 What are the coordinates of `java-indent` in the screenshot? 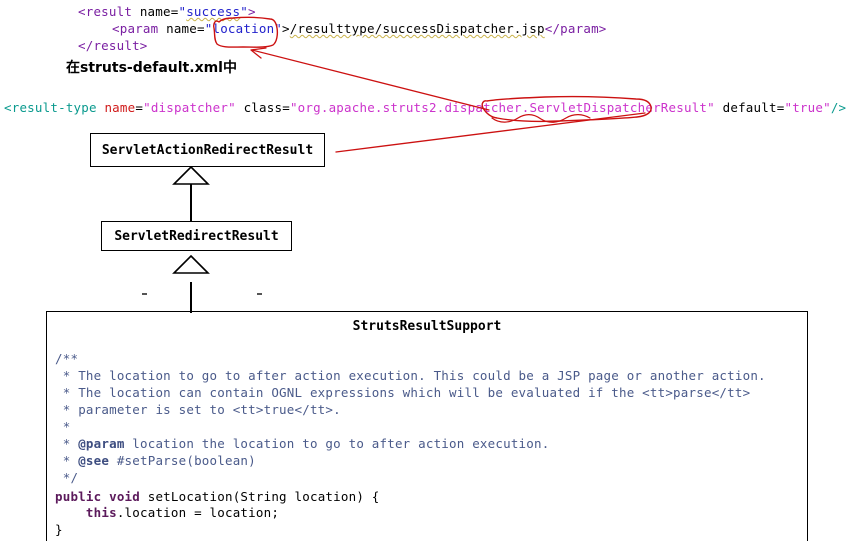 It's located at (70, 512).